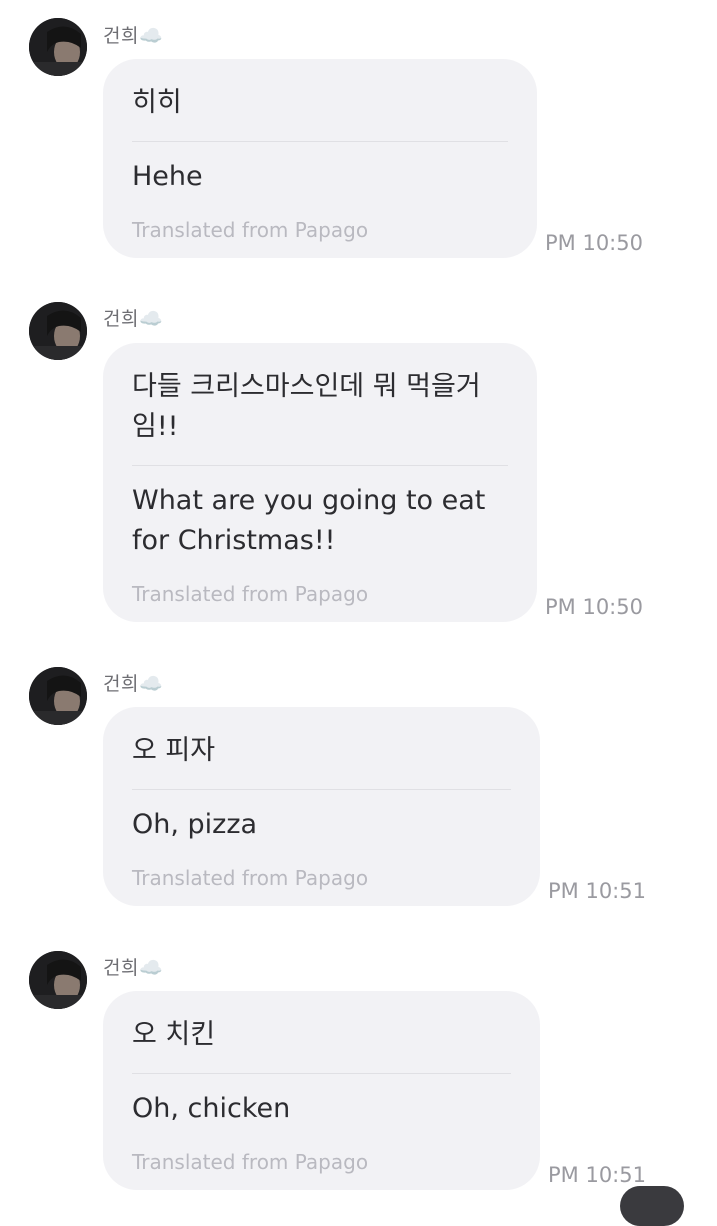 Image resolution: width=717 pixels, height=1226 pixels. Describe the element at coordinates (652, 1206) in the screenshot. I see `partial-avatar` at that location.